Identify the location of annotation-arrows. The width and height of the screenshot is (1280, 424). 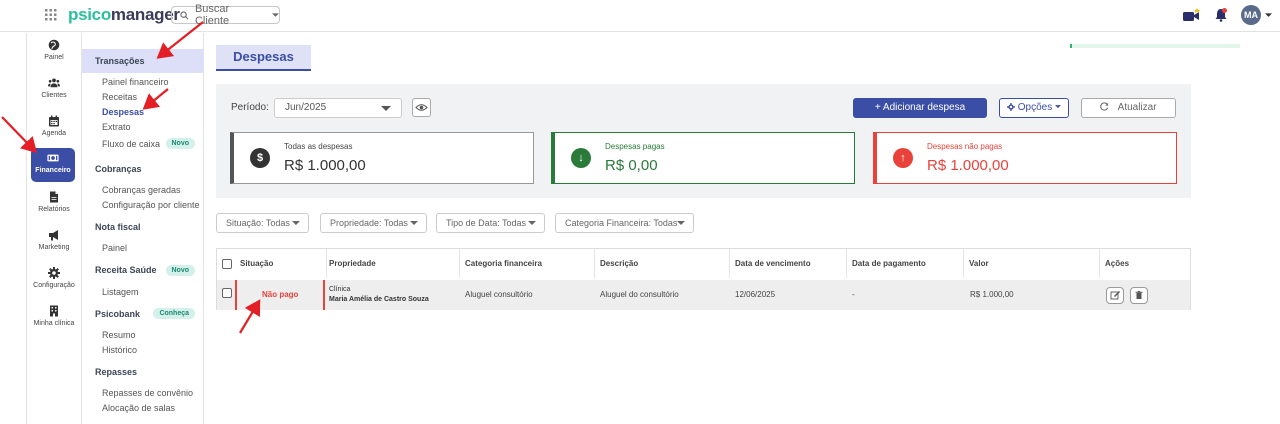
(131, 177).